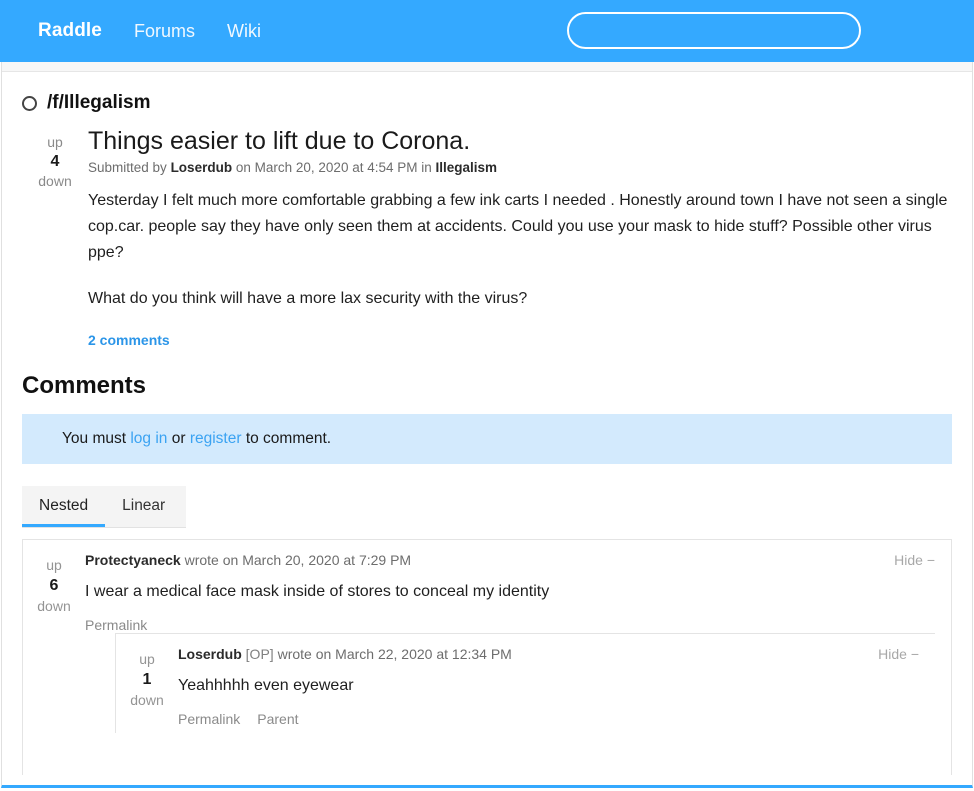  I want to click on login-link: log in, so click(148, 438).